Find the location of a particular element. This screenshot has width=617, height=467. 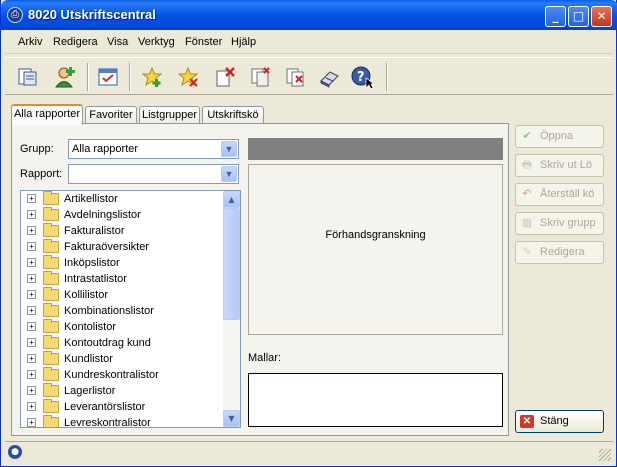

tree-item: + Fakturalistor is located at coordinates (121, 231).